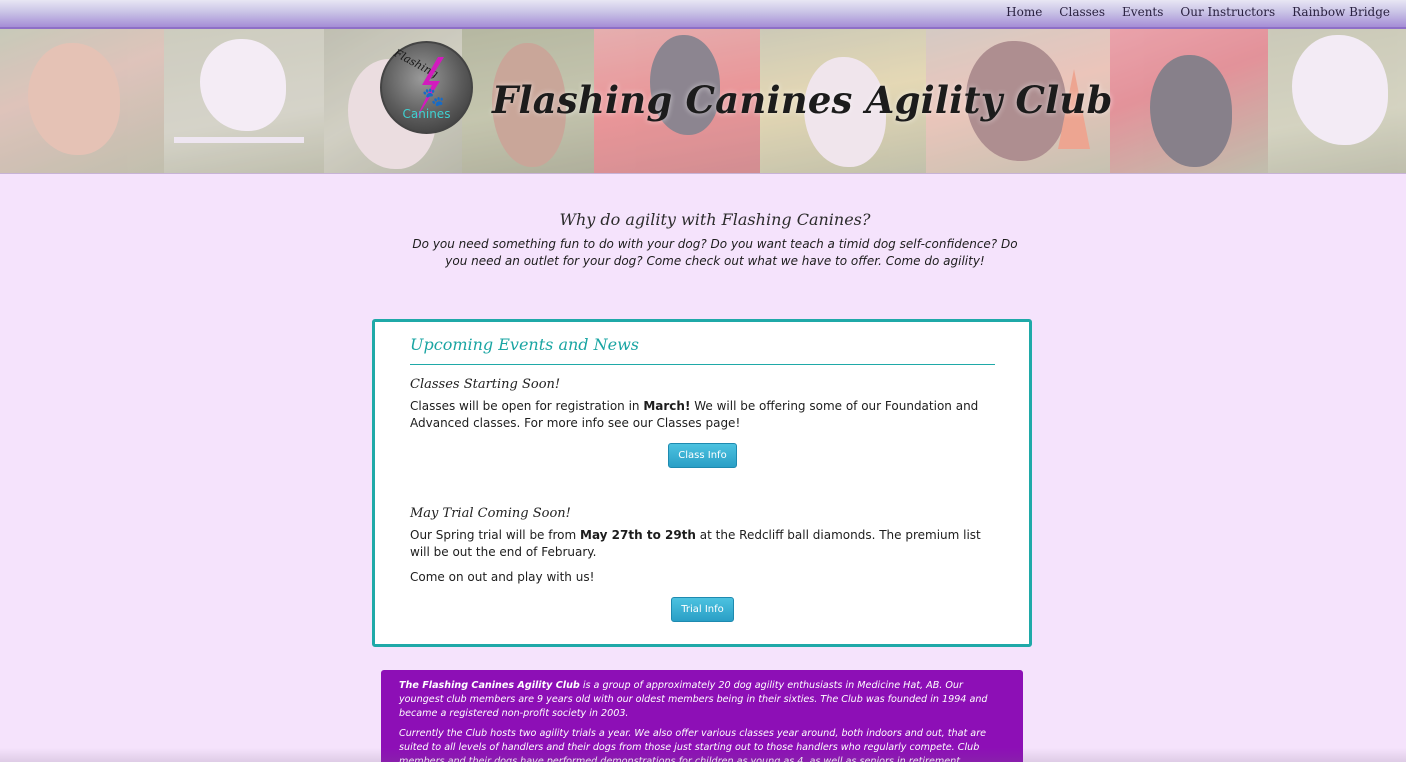  I want to click on paw-icon: 🐾, so click(433, 97).